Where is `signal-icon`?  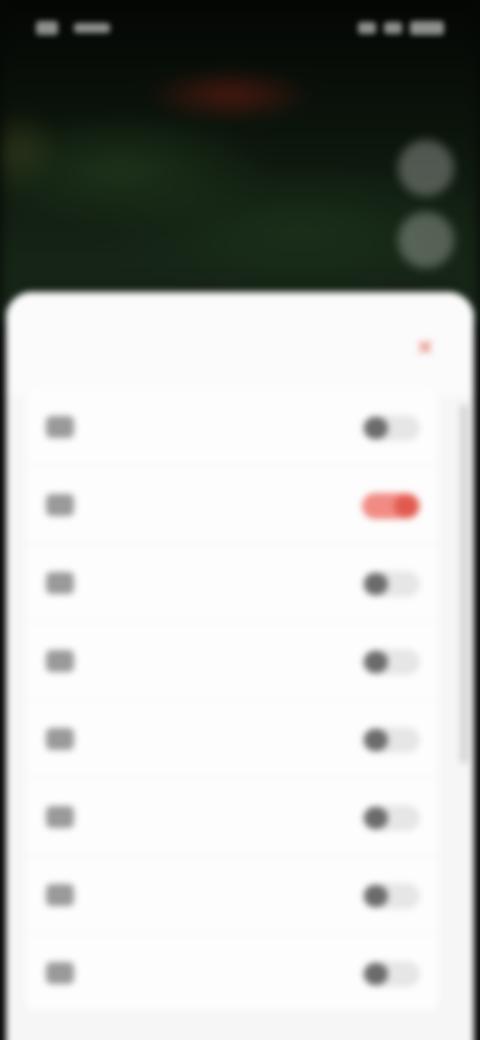 signal-icon is located at coordinates (367, 28).